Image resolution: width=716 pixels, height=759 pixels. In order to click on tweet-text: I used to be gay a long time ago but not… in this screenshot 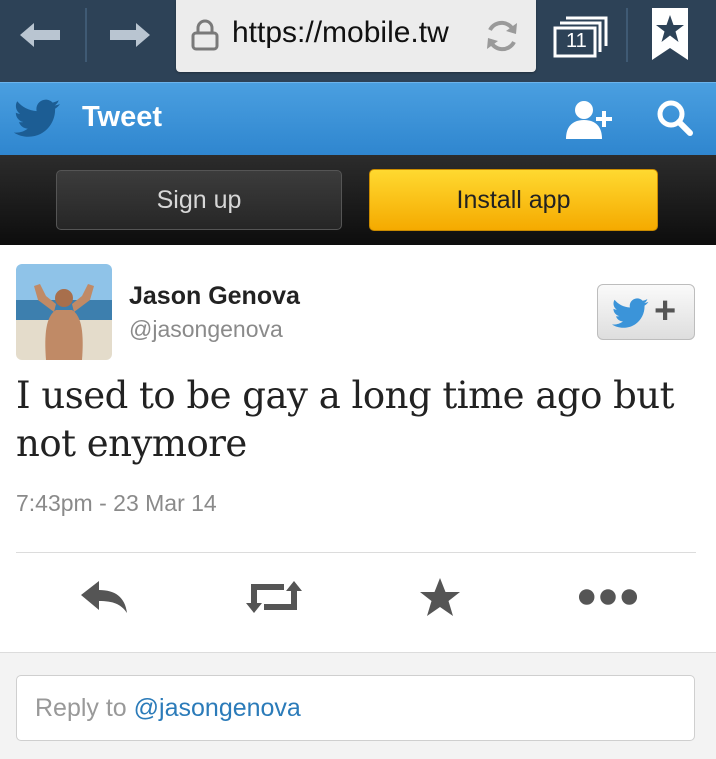, I will do `click(345, 419)`.